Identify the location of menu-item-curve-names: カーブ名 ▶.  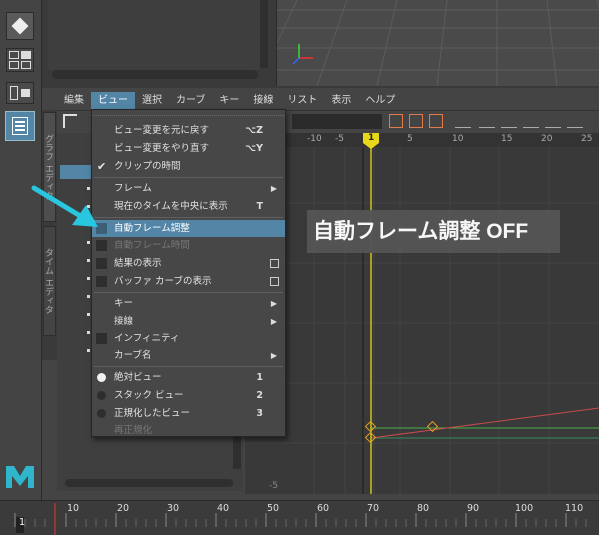
(188, 355).